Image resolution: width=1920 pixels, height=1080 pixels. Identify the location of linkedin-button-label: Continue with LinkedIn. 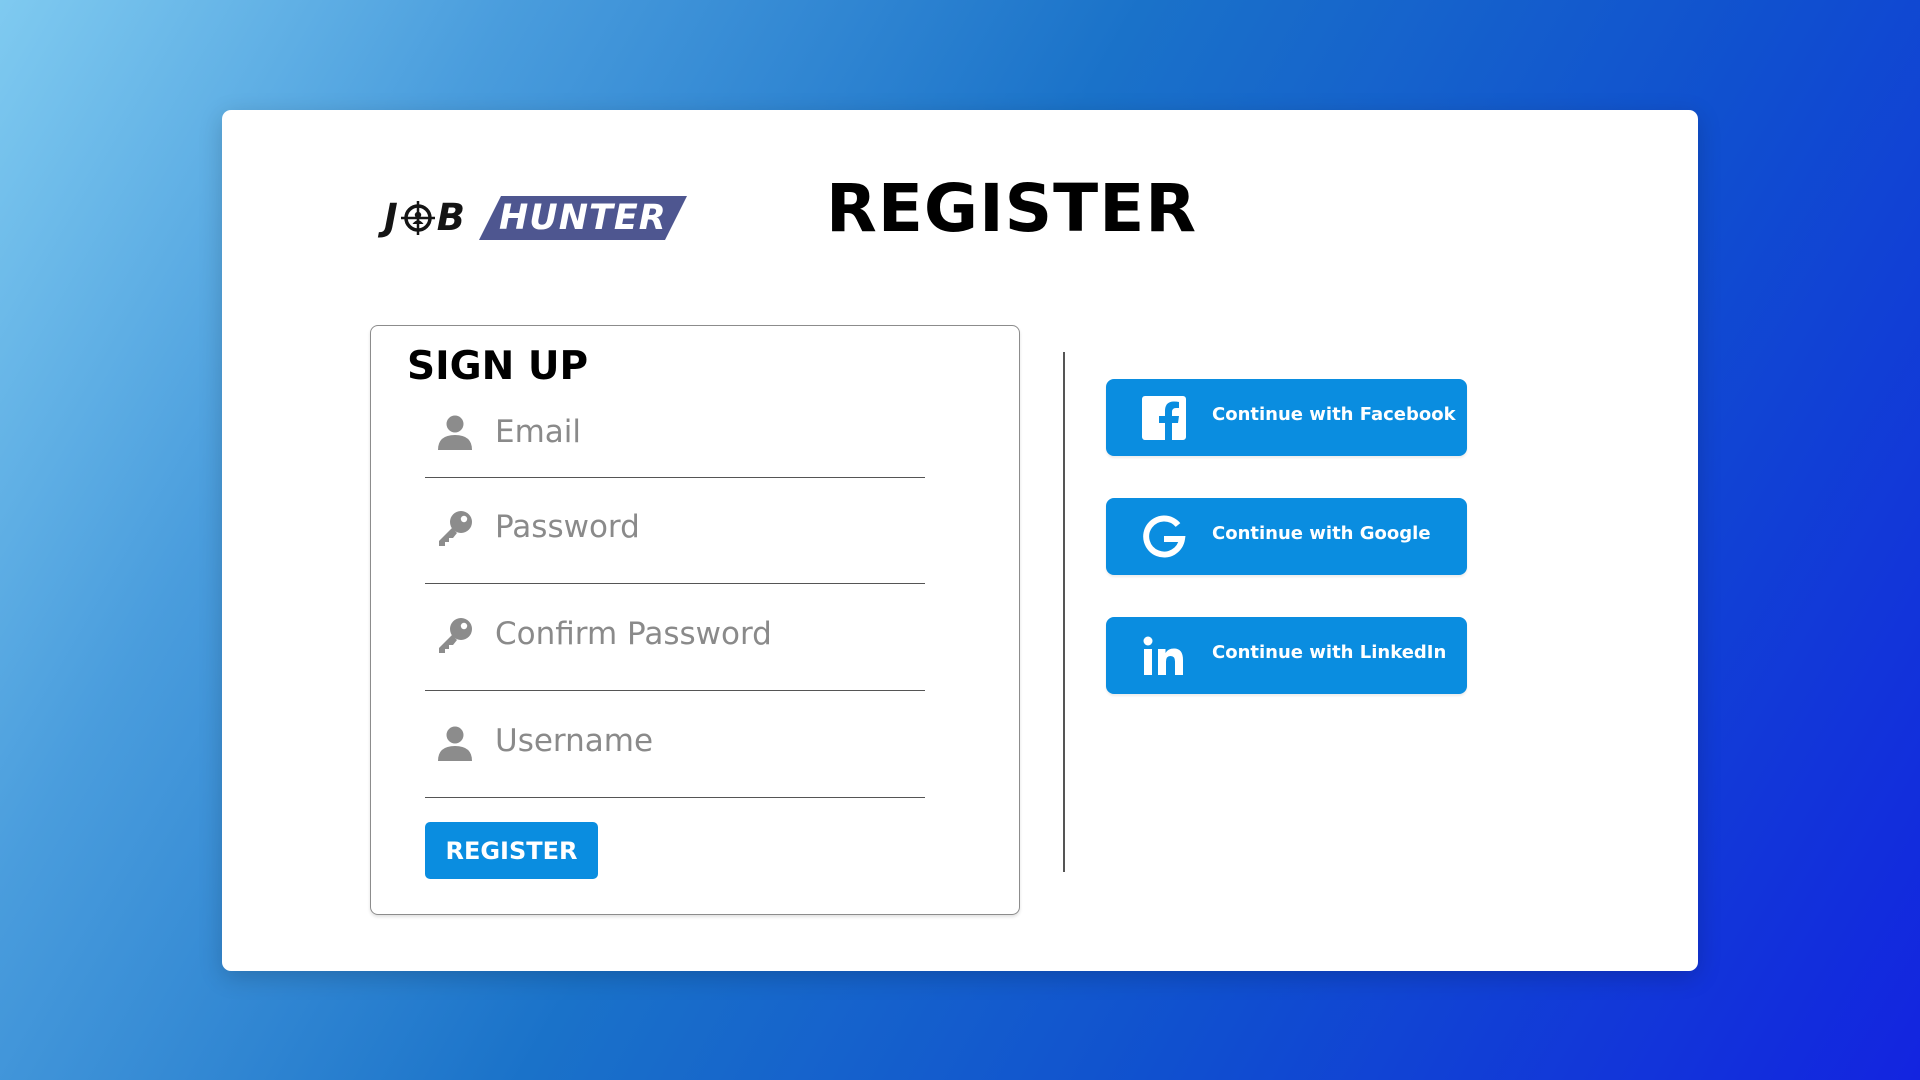
(1329, 652).